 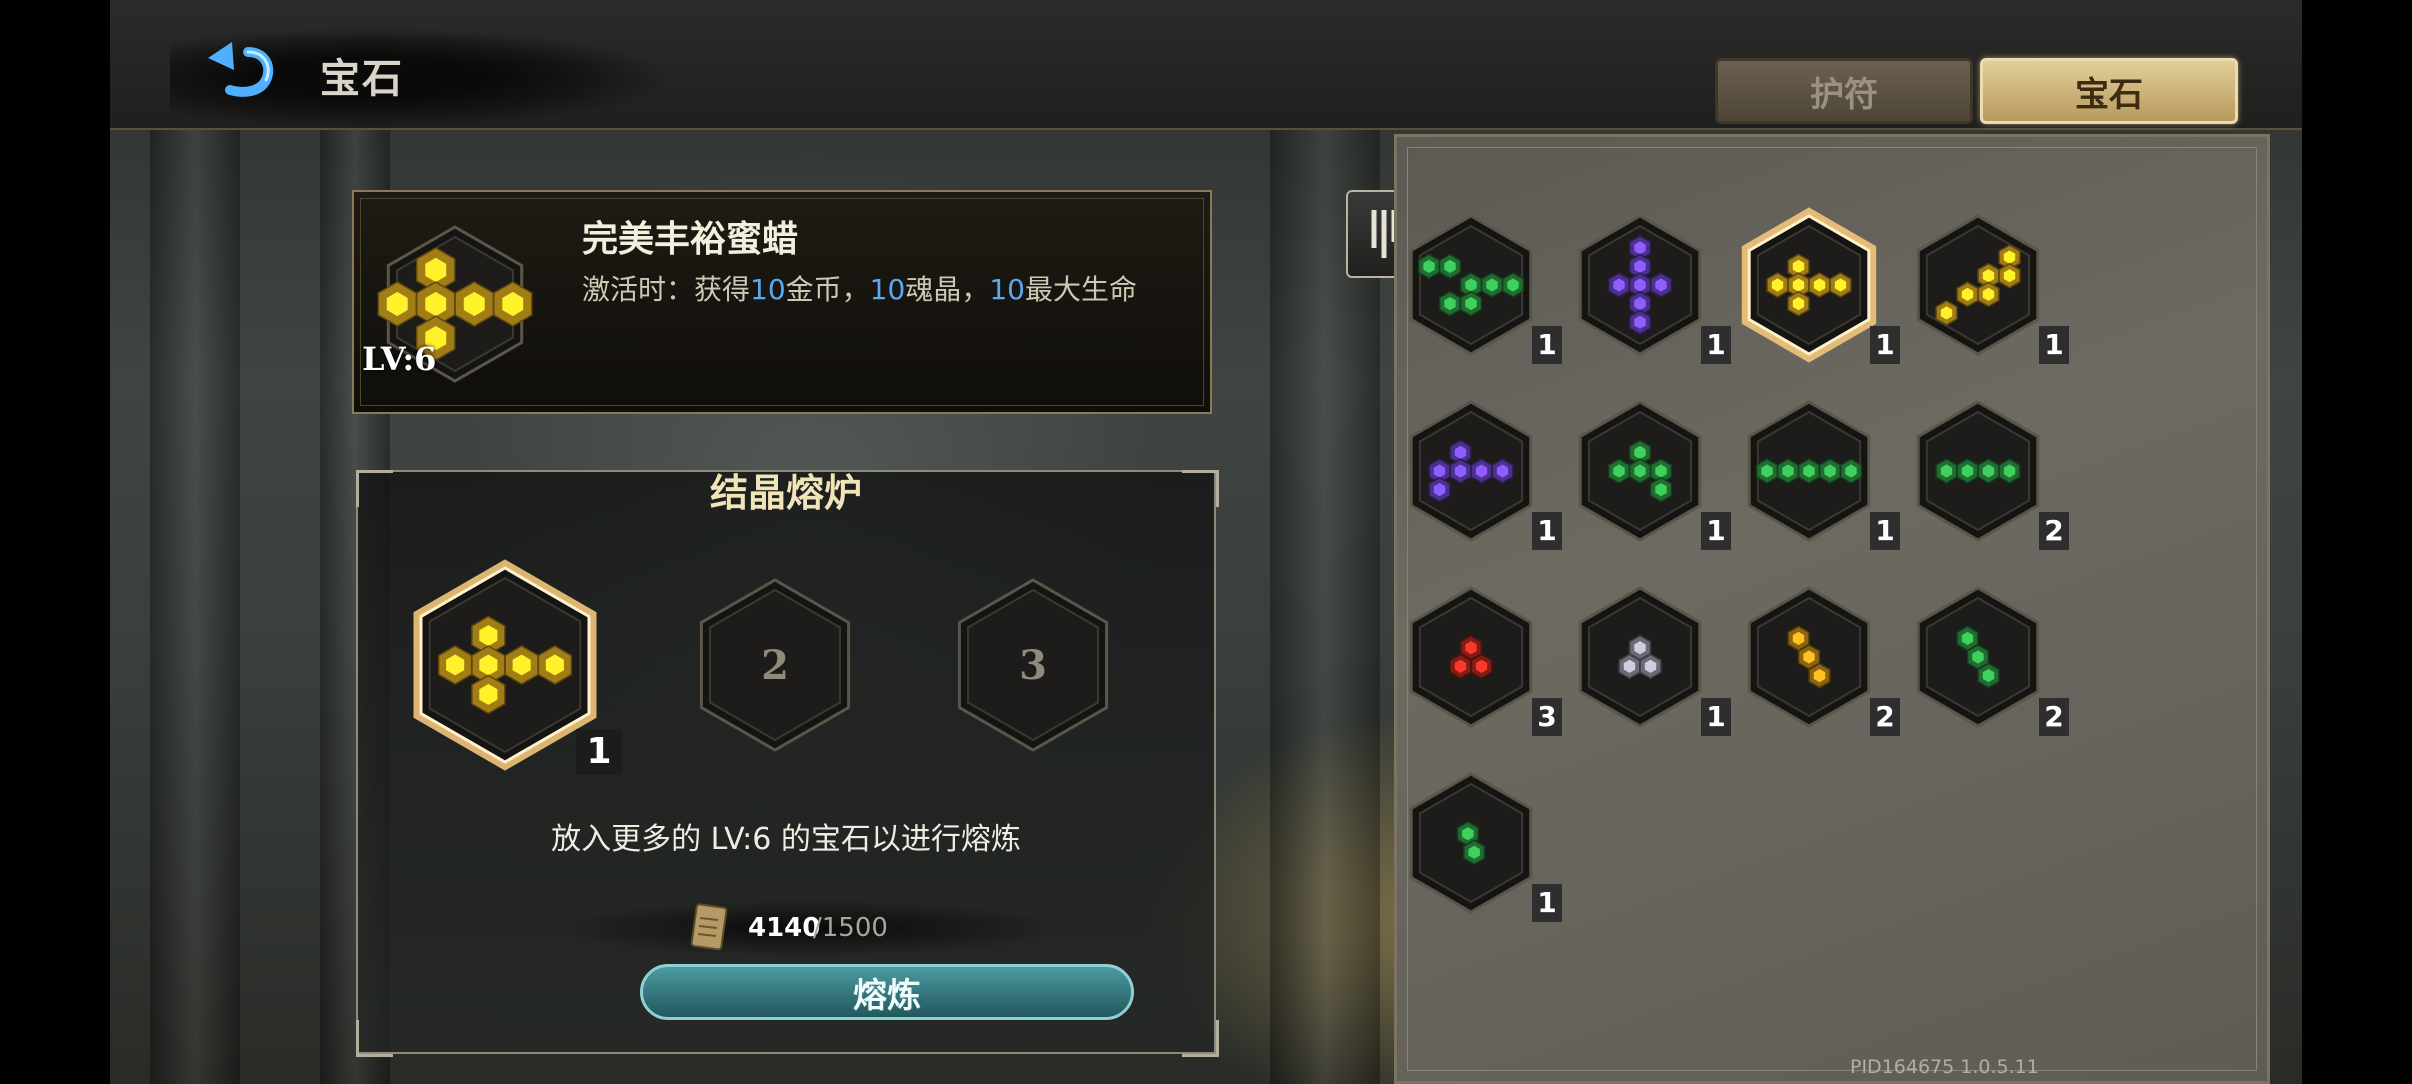 I want to click on scroll-icon, so click(x=709, y=927).